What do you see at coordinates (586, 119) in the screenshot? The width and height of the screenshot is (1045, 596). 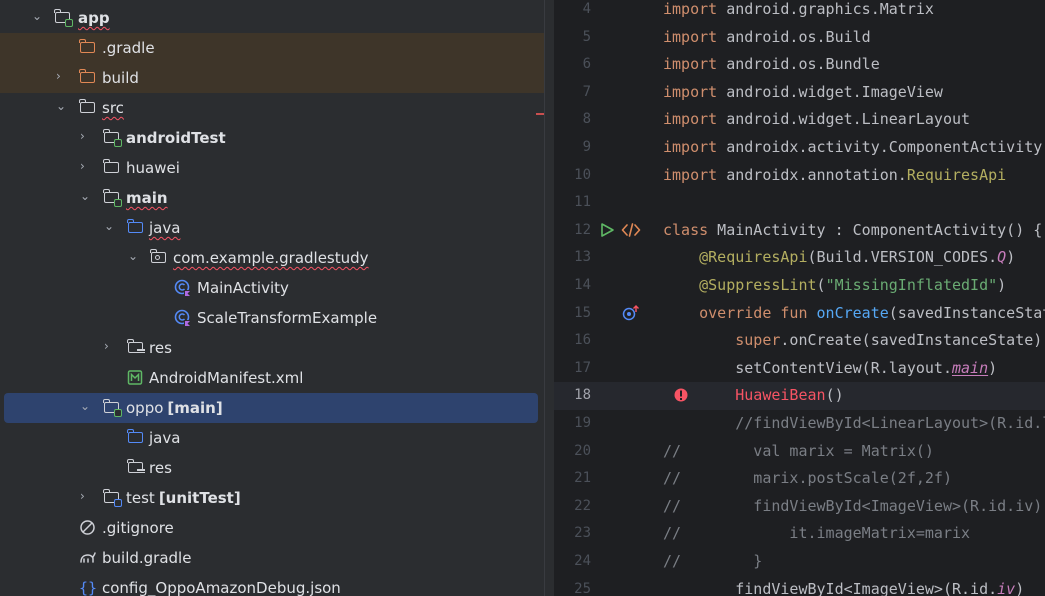 I see `line-number: 8` at bounding box center [586, 119].